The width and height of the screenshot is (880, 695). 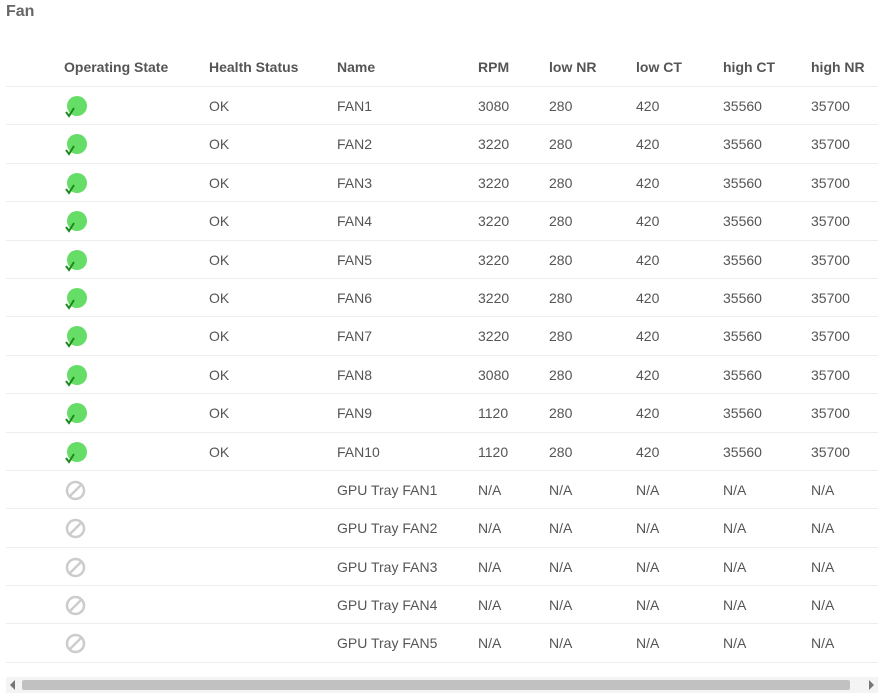 I want to click on header-name: Name, so click(x=356, y=67).